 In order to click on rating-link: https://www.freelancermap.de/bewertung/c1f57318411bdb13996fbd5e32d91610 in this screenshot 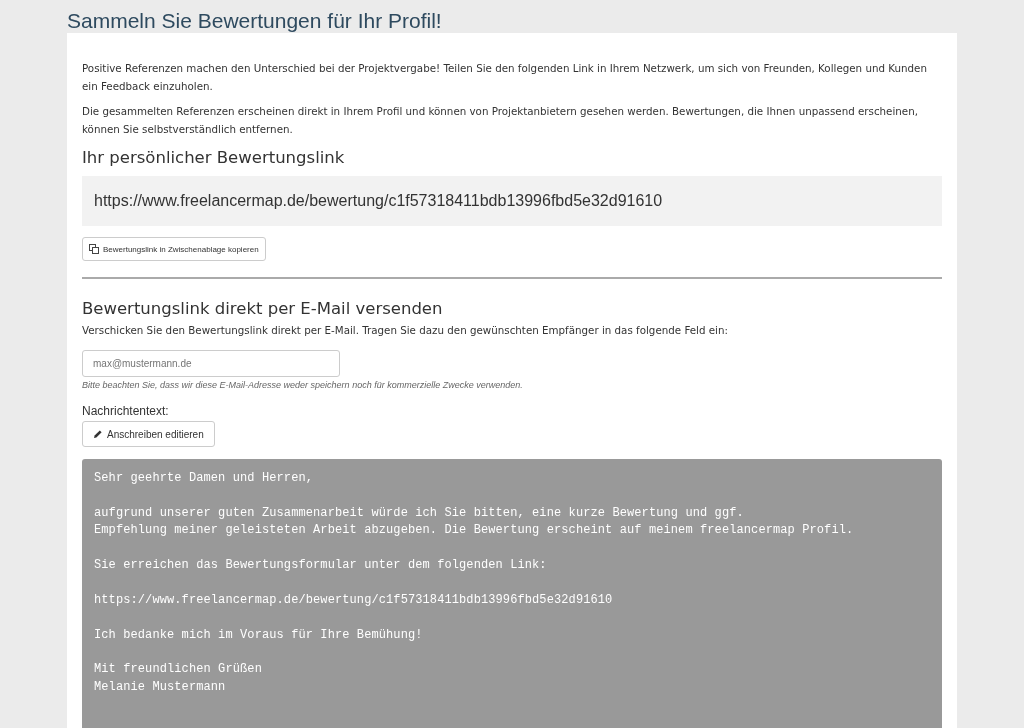, I will do `click(512, 201)`.